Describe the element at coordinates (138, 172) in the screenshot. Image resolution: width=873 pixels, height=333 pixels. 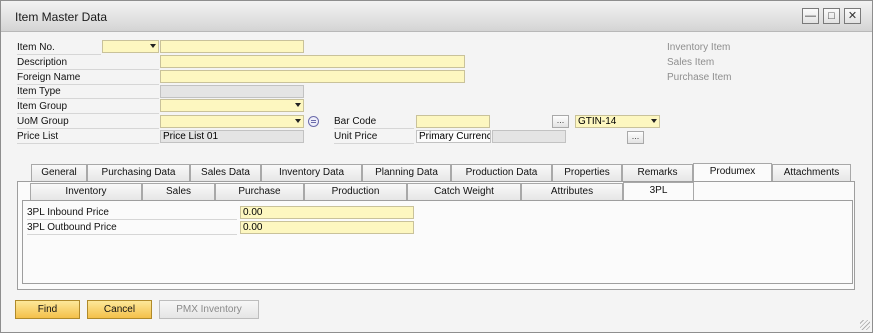
I see `tab-purchasing-data: Purchasing Data` at that location.